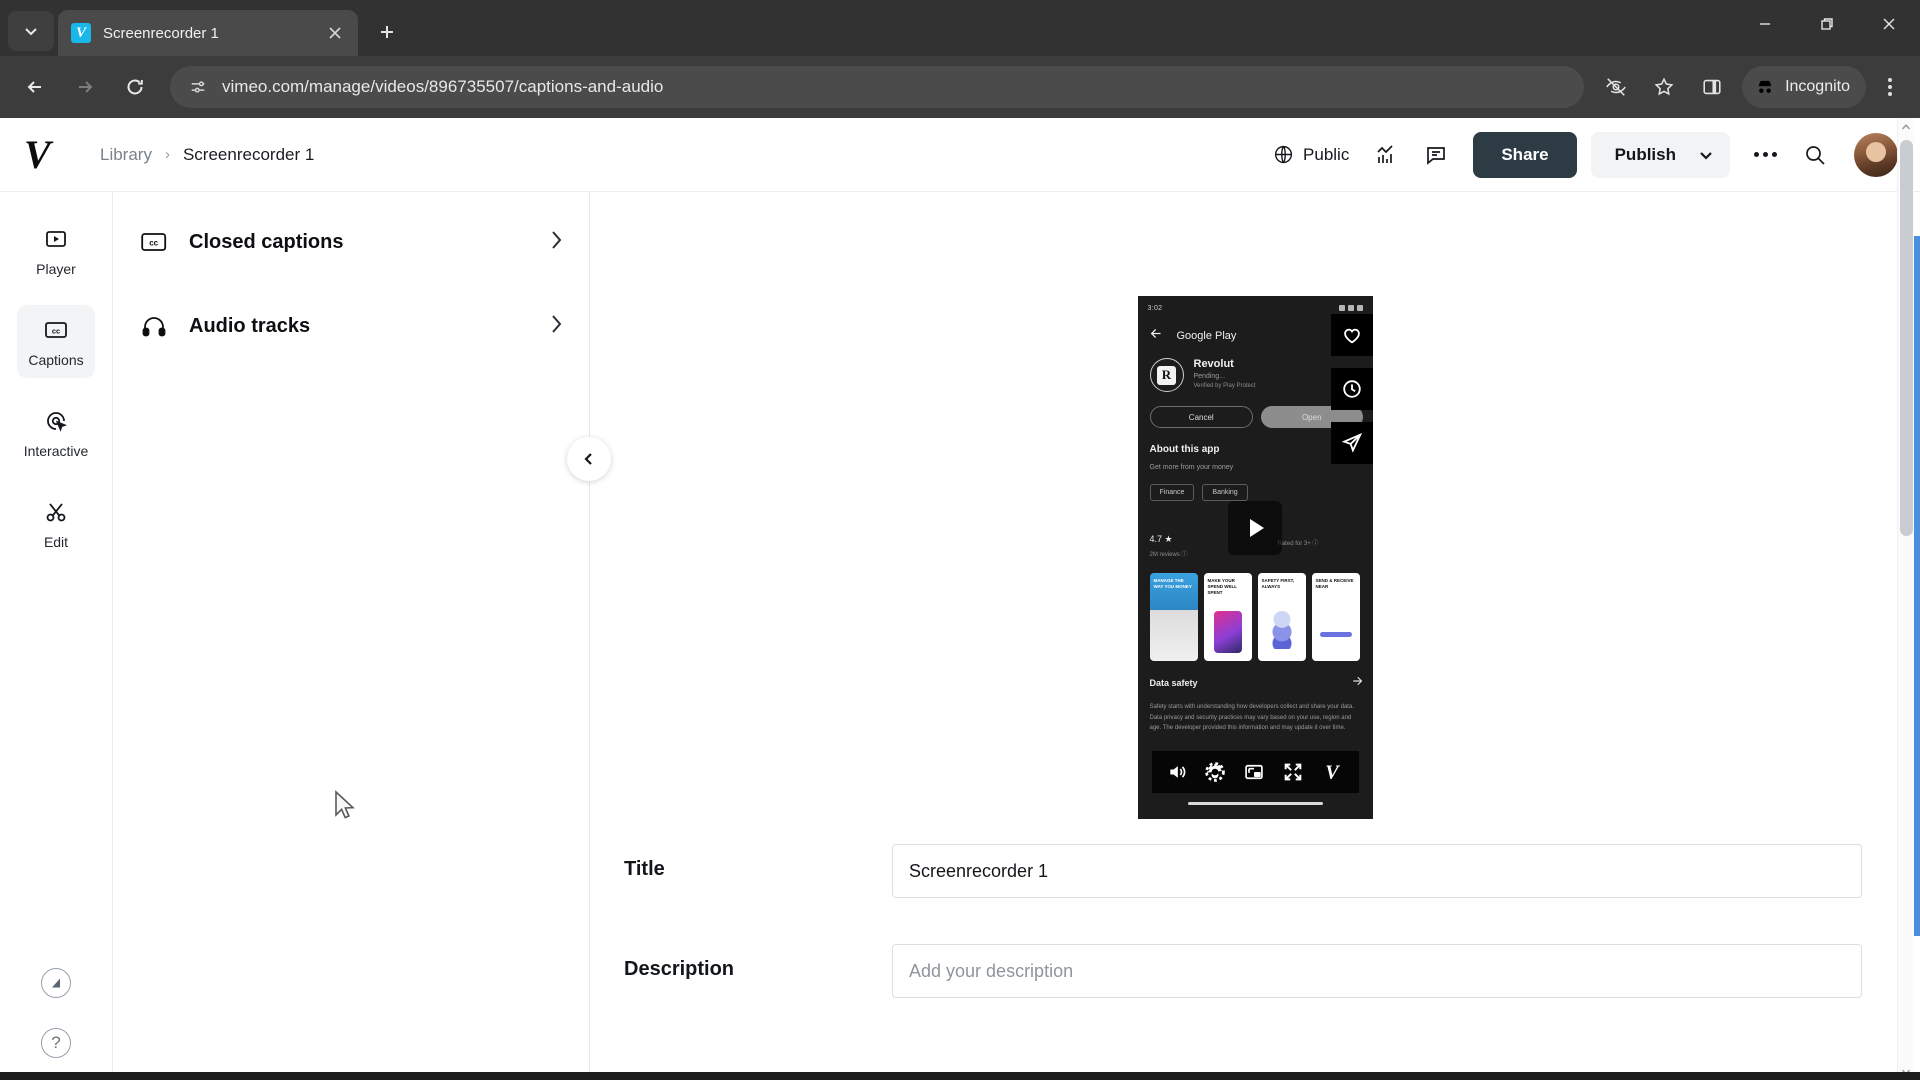 The width and height of the screenshot is (1920, 1080). I want to click on accessibility-button, so click(56, 983).